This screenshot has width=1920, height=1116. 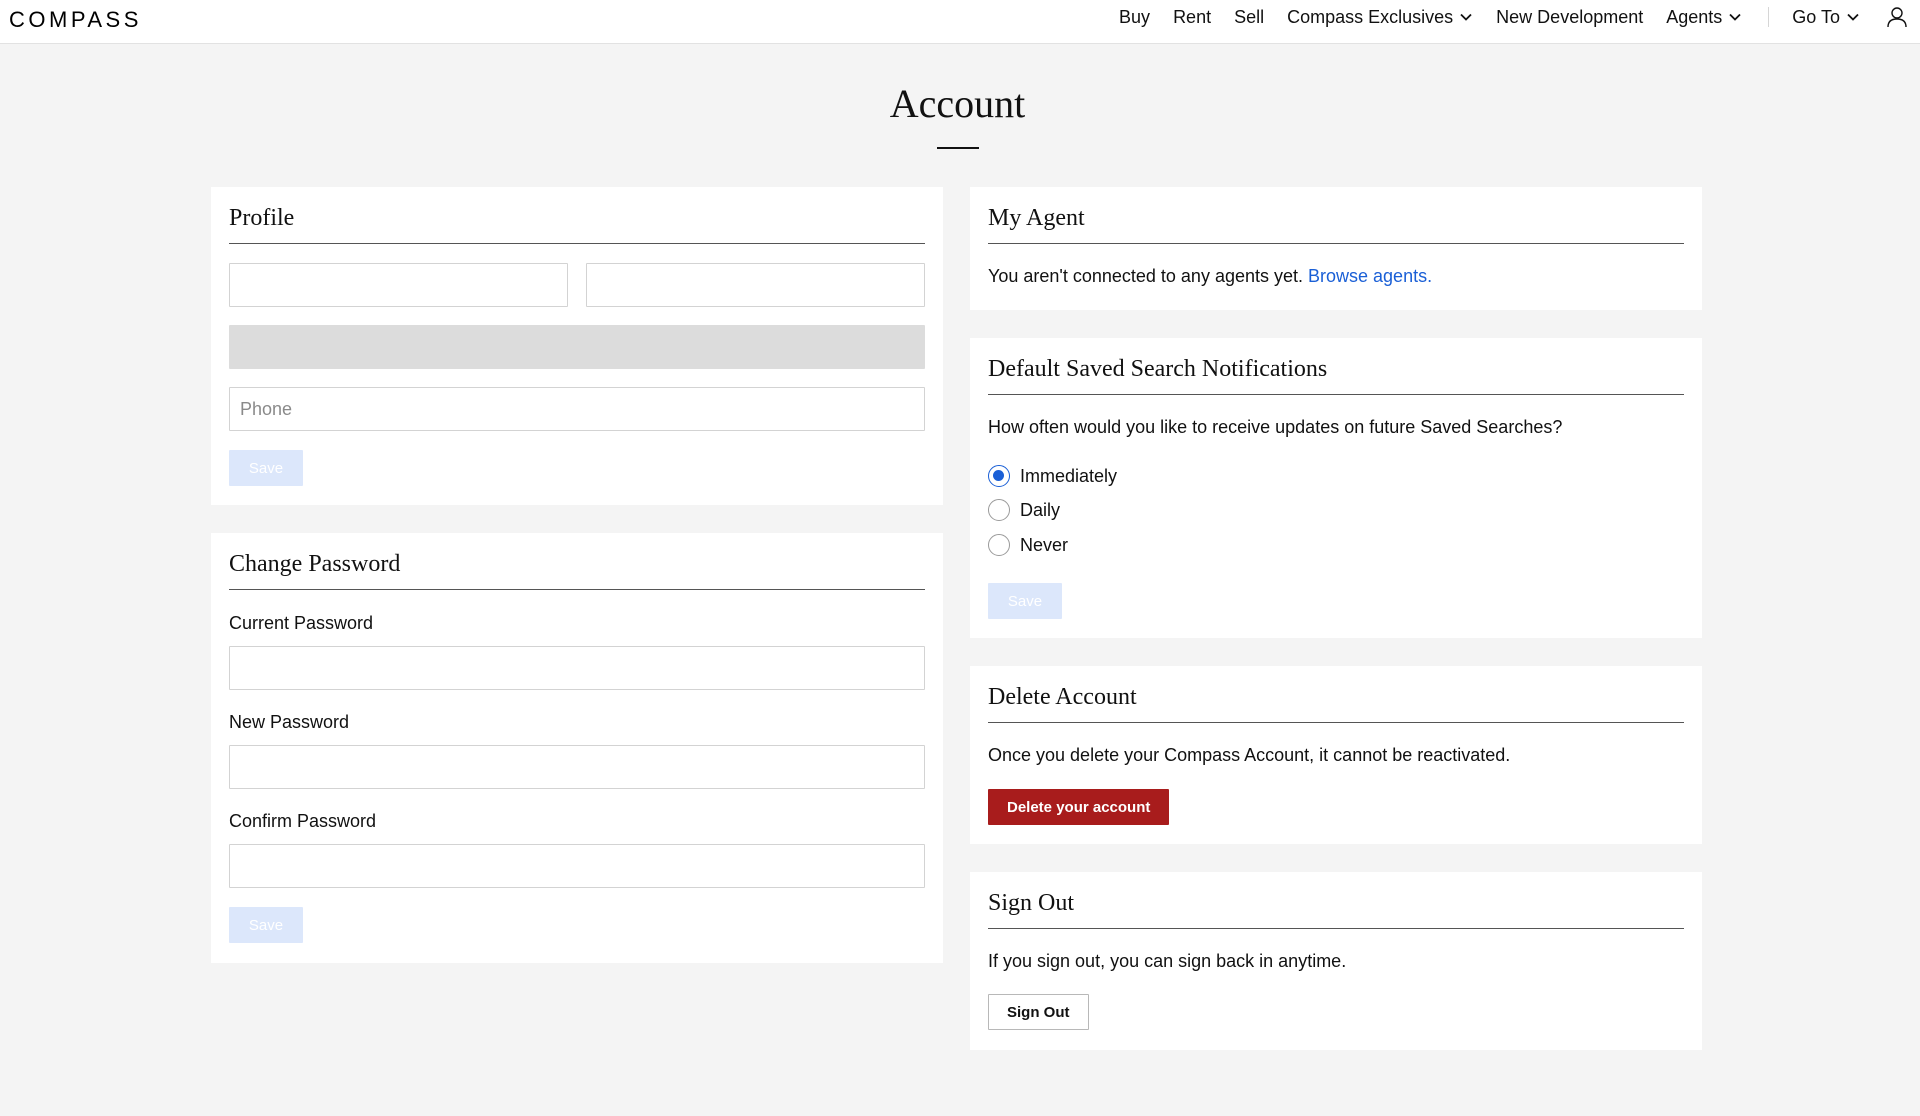 What do you see at coordinates (755, 285) in the screenshot?
I see `last-name-input` at bounding box center [755, 285].